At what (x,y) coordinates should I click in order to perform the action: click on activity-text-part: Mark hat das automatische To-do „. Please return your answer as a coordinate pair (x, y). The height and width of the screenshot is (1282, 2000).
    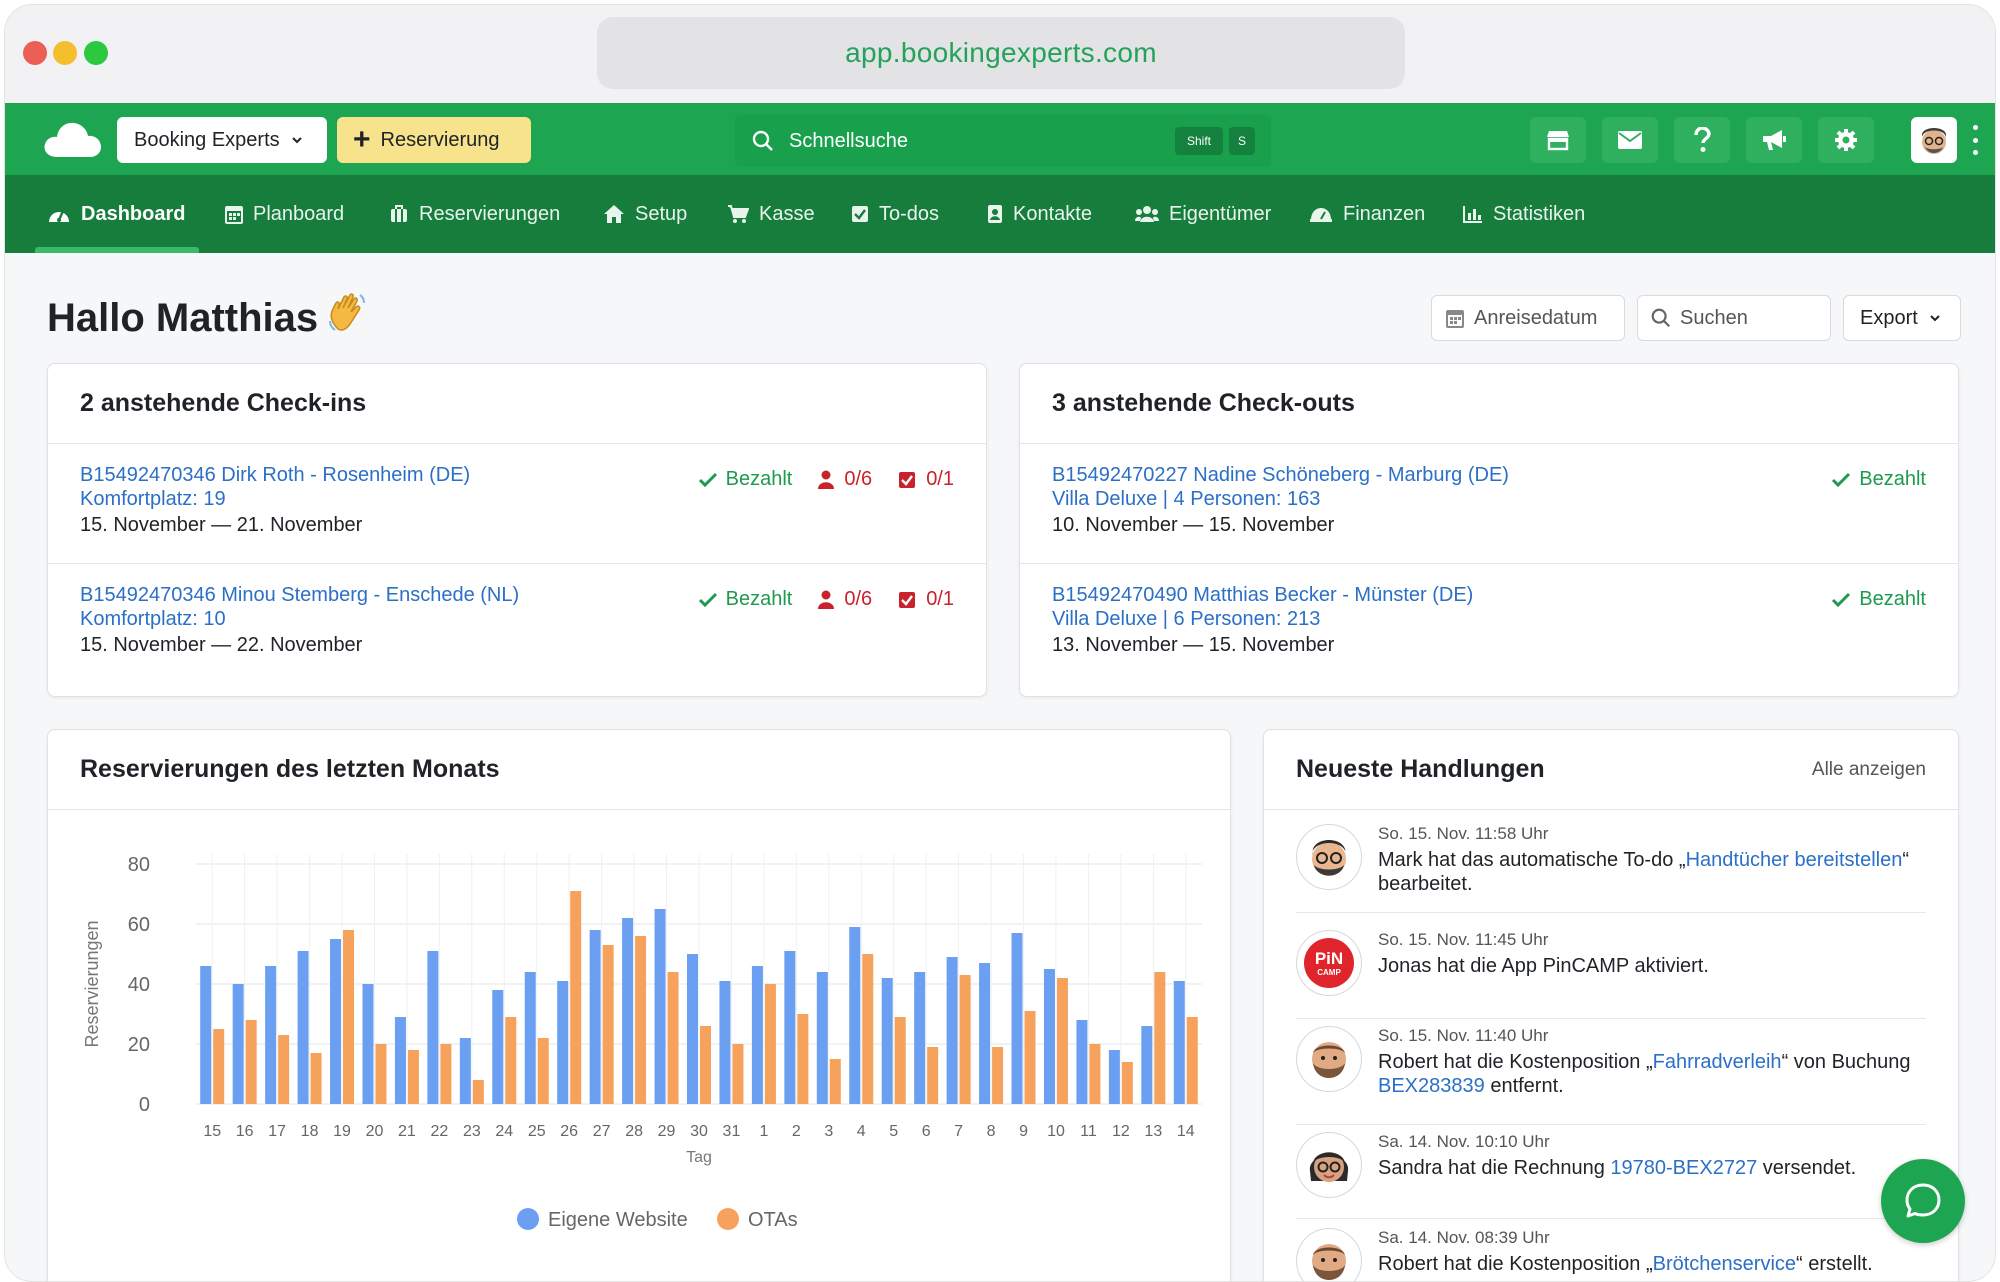
    Looking at the image, I should click on (1532, 860).